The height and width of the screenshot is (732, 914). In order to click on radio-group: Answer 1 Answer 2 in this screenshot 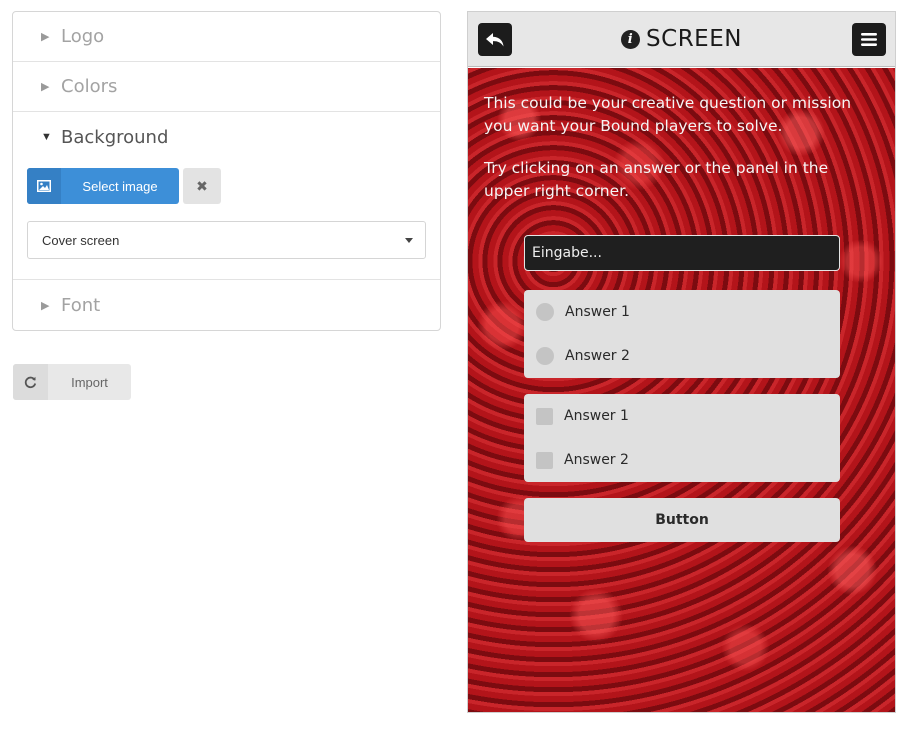, I will do `click(682, 334)`.